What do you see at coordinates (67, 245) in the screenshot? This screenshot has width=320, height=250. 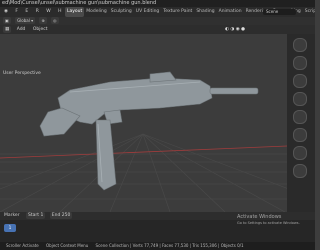 I see `status-mid: Object Context Menu` at bounding box center [67, 245].